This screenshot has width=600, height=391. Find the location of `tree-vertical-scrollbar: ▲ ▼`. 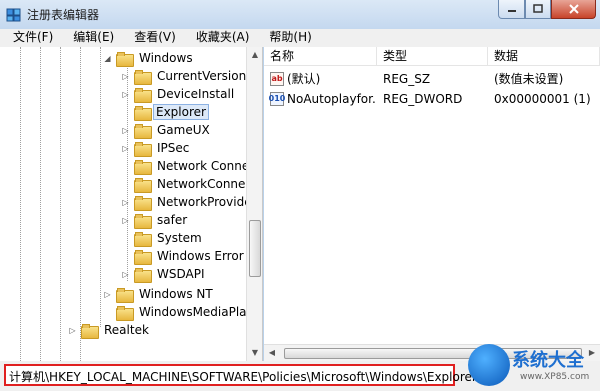

tree-vertical-scrollbar: ▲ ▼ is located at coordinates (254, 204).